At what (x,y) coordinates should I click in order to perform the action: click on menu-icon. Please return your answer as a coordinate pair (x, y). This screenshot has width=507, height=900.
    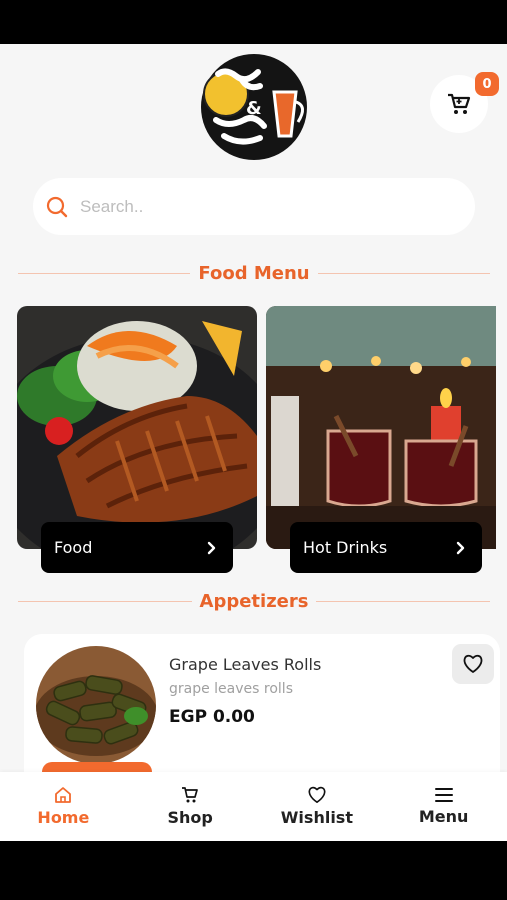
    Looking at the image, I should click on (443, 795).